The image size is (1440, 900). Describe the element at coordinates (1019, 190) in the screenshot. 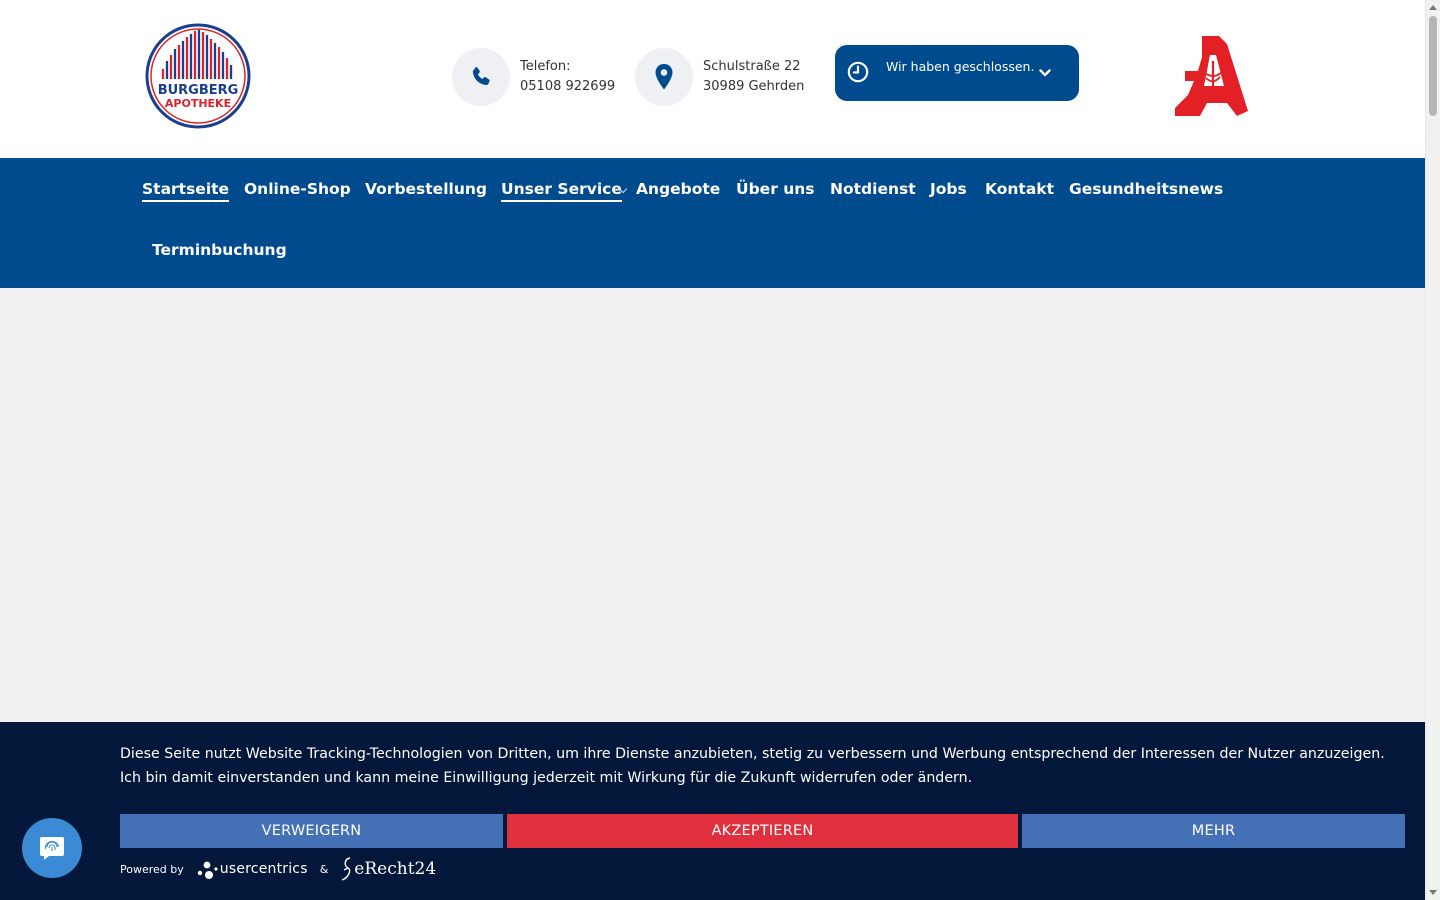

I see `nav-kontakt: Kontakt` at that location.